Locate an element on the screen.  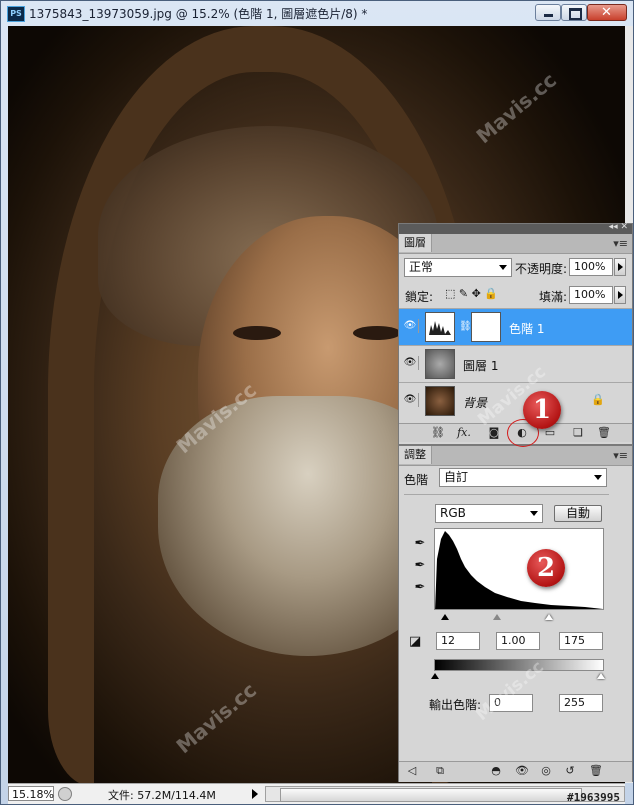
lock-label: 鎖定: is located at coordinates (419, 297).